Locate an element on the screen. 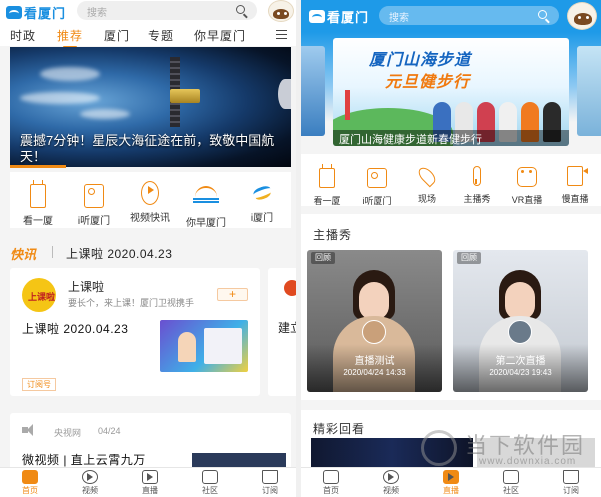 The image size is (601, 497). subscription-card-next: 建立统污 is located at coordinates (282, 332).